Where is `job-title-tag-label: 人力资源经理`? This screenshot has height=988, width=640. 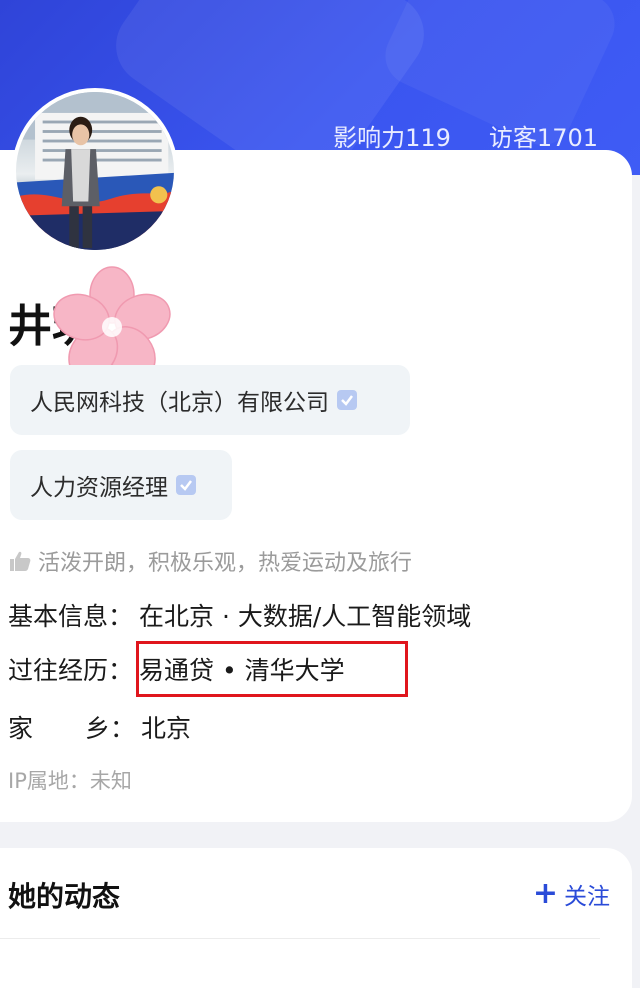
job-title-tag-label: 人力资源经理 is located at coordinates (99, 488).